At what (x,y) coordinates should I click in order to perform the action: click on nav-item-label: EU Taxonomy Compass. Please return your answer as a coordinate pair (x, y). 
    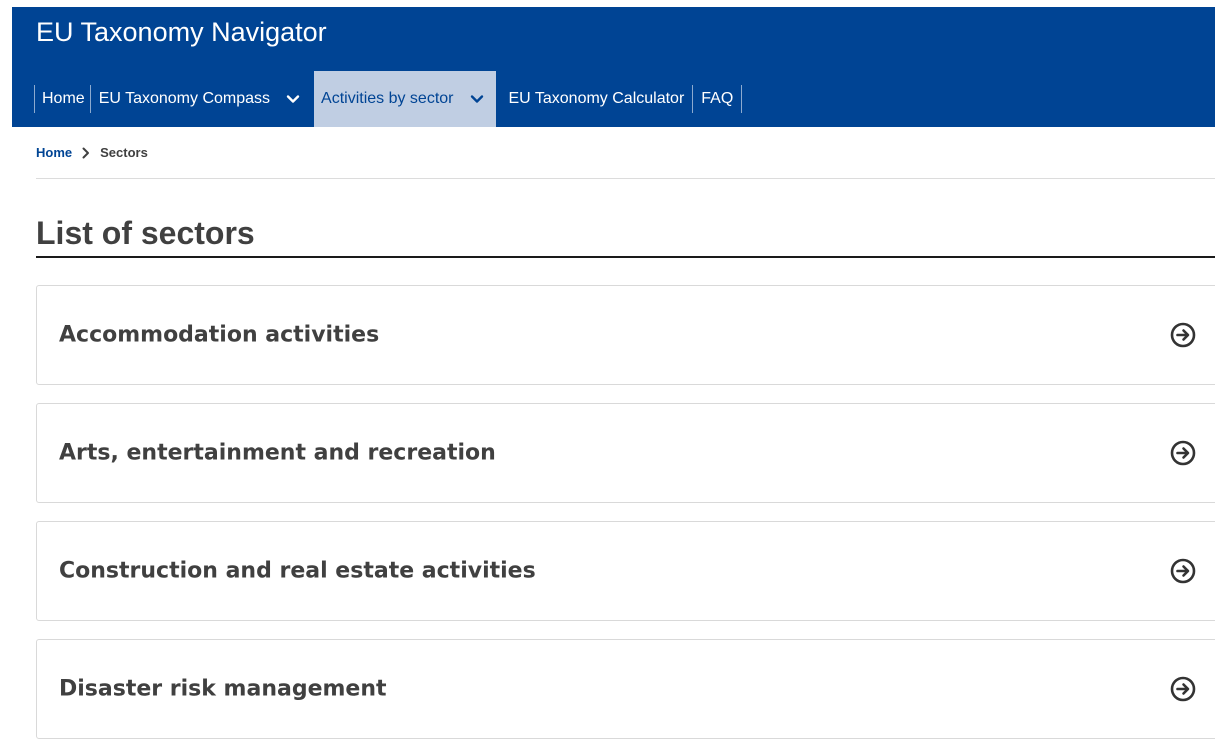
    Looking at the image, I should click on (184, 98).